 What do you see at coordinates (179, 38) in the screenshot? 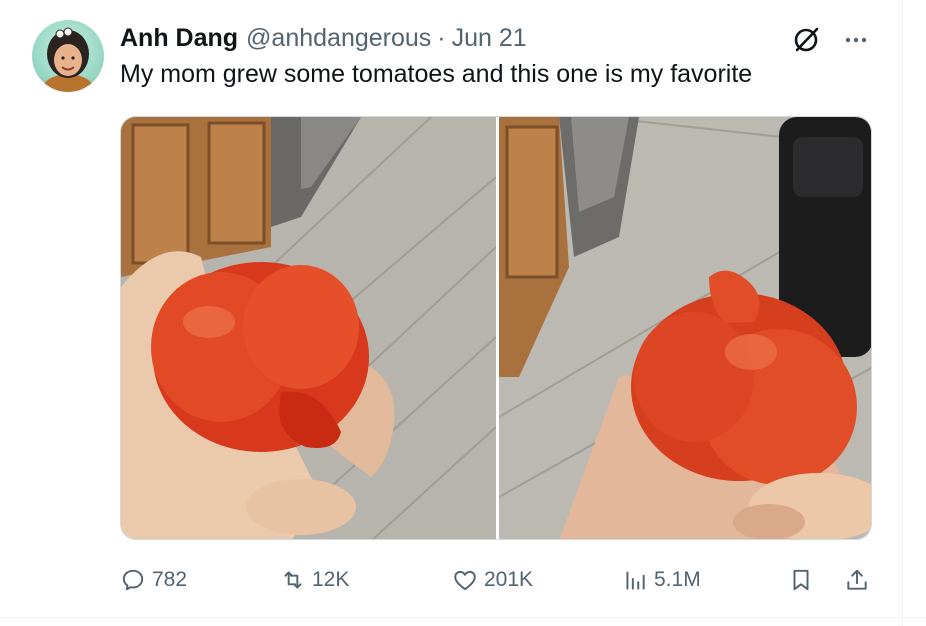
I see `author-name: Anh Dang` at bounding box center [179, 38].